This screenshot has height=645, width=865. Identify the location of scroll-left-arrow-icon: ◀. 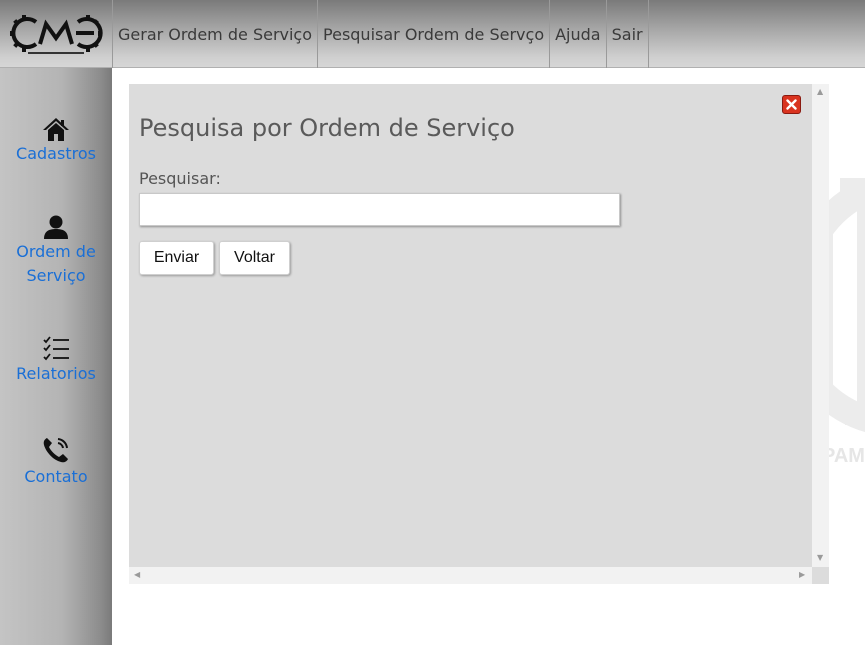
(137, 575).